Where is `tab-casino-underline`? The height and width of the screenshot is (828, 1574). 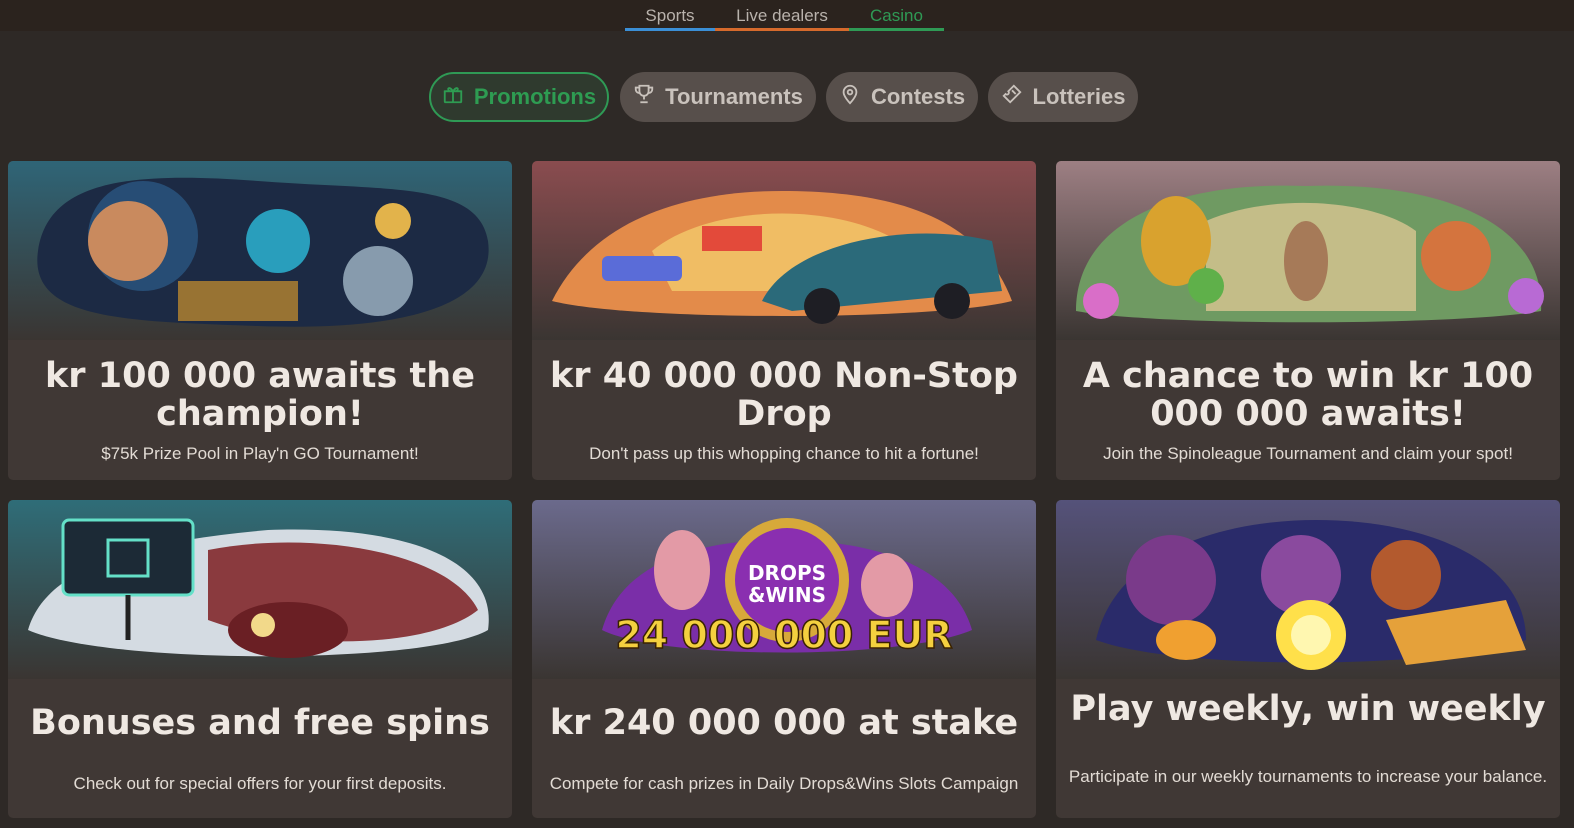
tab-casino-underline is located at coordinates (896, 29).